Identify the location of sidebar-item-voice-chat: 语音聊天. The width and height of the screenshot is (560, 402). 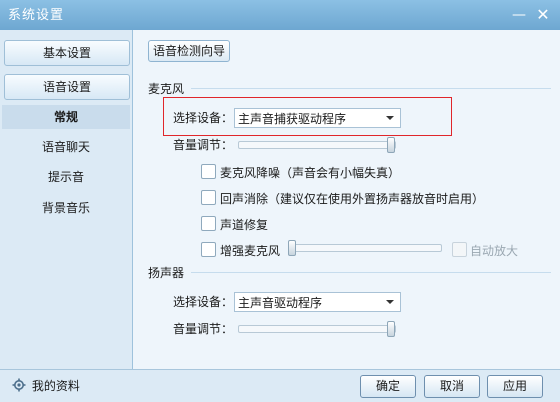
(66, 147).